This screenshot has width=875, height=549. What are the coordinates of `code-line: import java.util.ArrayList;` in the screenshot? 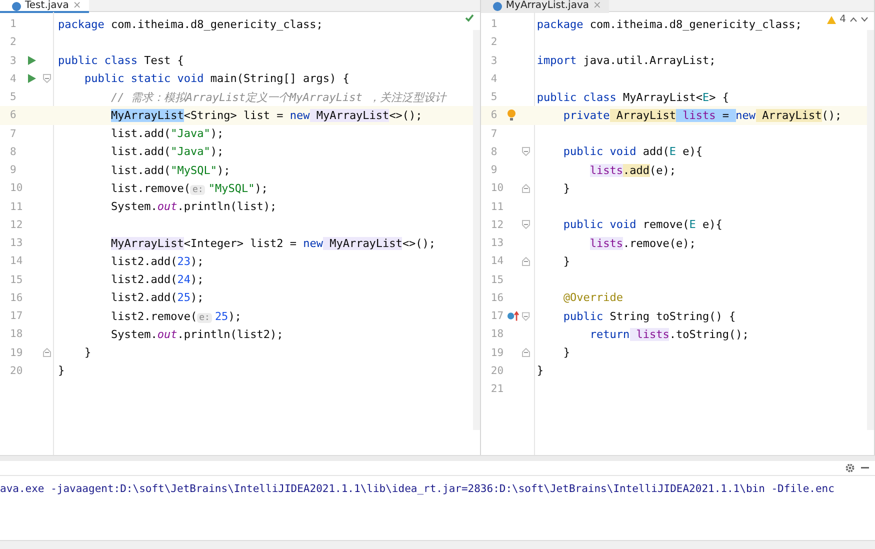 It's located at (626, 61).